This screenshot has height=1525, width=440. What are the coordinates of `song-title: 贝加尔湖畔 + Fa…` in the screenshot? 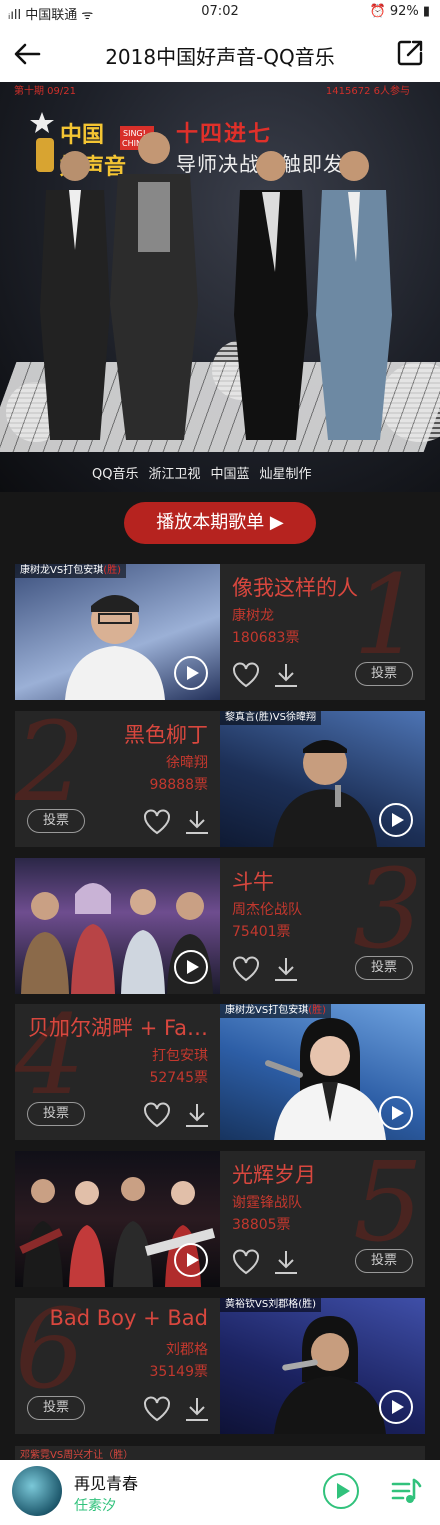 It's located at (118, 1027).